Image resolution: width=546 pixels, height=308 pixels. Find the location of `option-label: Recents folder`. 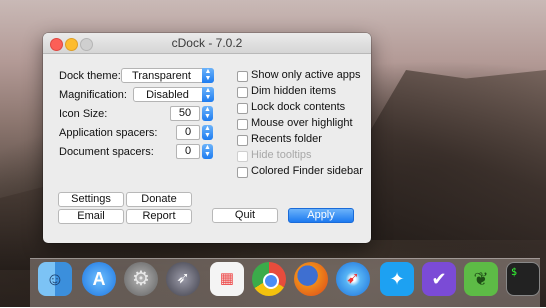

option-label: Recents folder is located at coordinates (286, 139).